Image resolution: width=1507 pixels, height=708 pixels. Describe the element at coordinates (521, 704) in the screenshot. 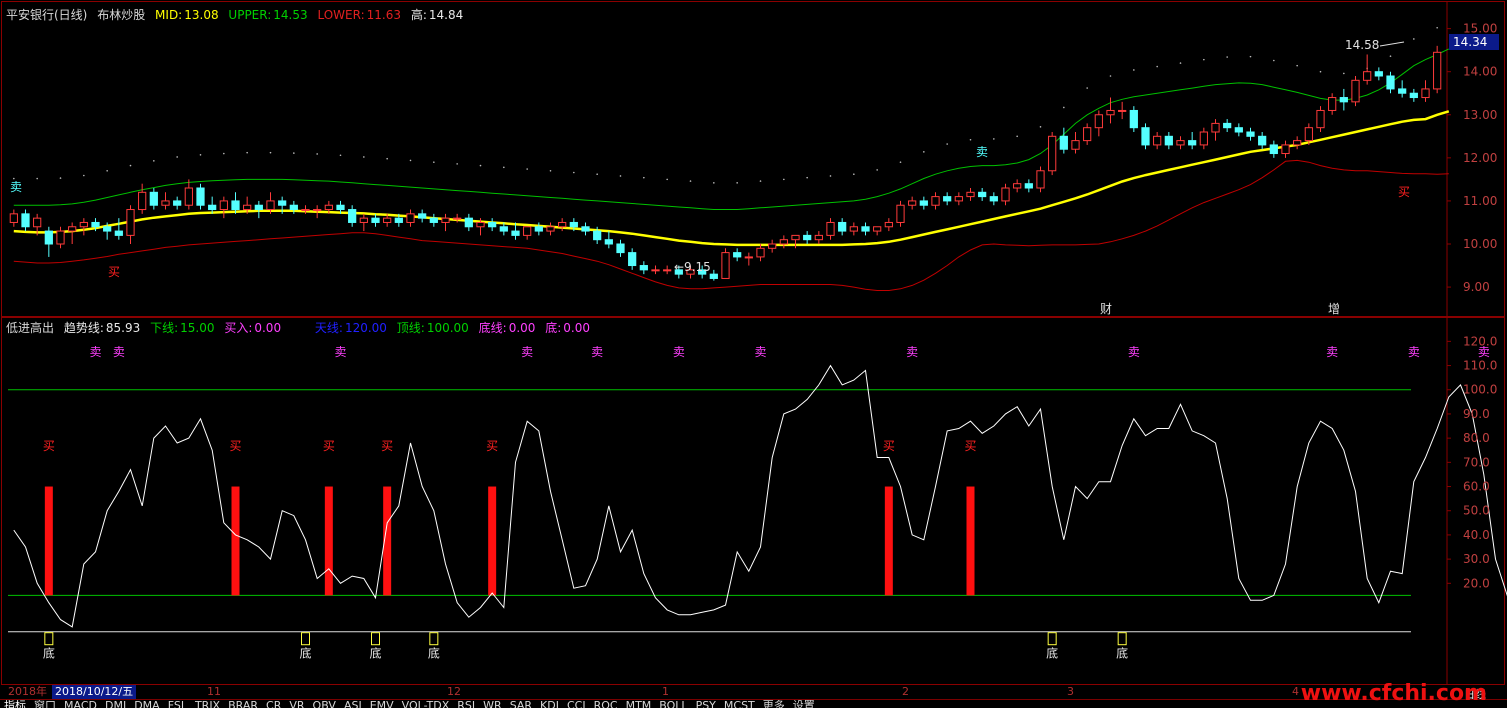

I see `tab-16: SAR` at that location.